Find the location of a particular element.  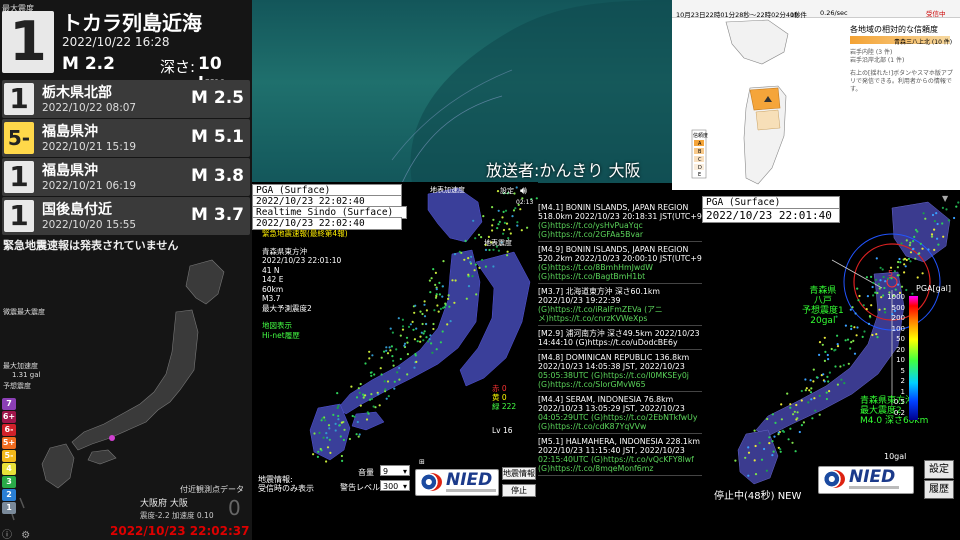

news-link: 05:05:38UTC (G)https://t.co/I0MKSEy0j is located at coordinates (620, 375).